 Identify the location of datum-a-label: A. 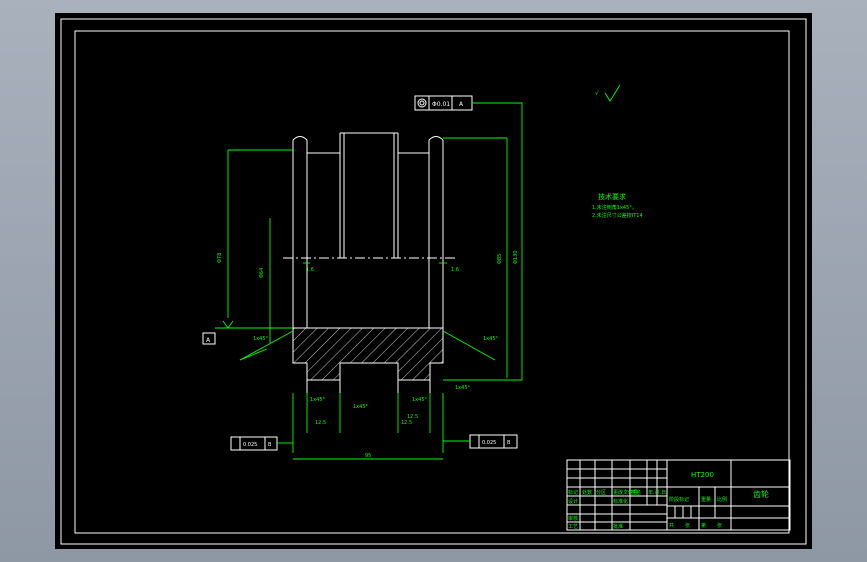
(208, 340).